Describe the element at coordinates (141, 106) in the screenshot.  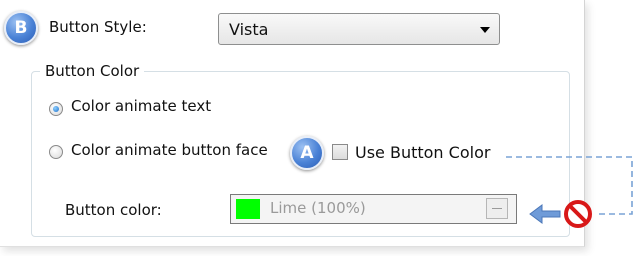
I see `animate-text-label: Color animate text` at that location.